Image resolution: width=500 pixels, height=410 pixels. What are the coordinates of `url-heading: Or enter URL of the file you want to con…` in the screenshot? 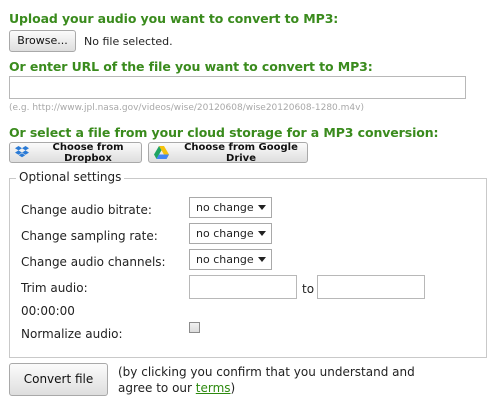 It's located at (191, 66).